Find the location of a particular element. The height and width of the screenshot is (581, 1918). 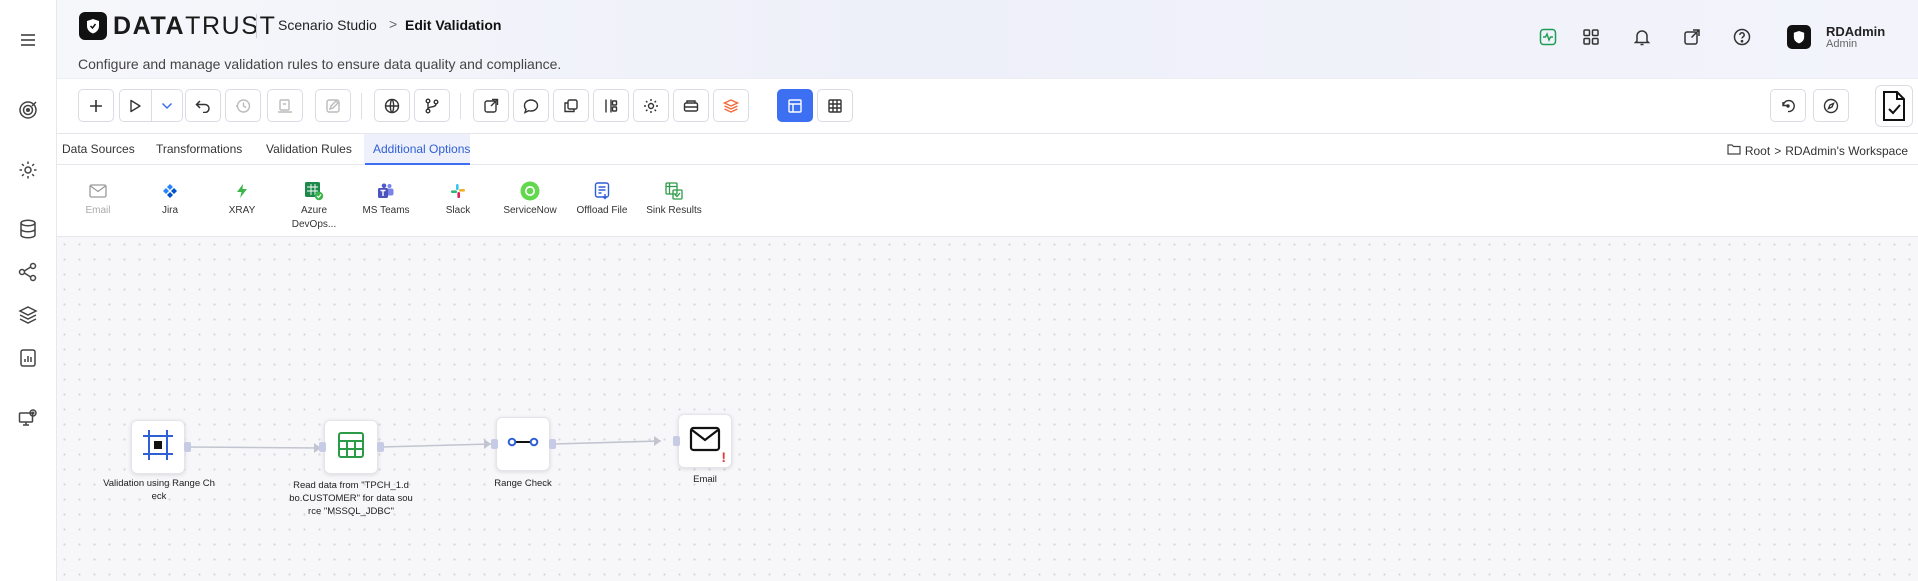

run-split-button is located at coordinates (151, 105).